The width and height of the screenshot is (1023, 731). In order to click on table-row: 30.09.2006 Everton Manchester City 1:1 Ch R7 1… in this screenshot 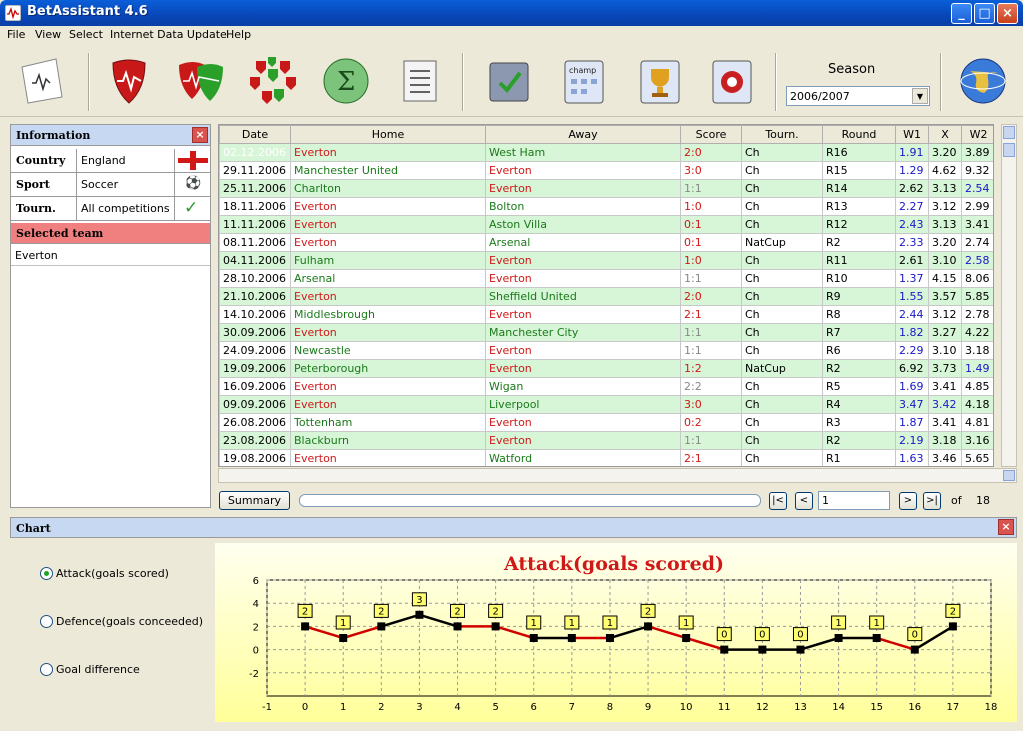, I will do `click(606, 332)`.